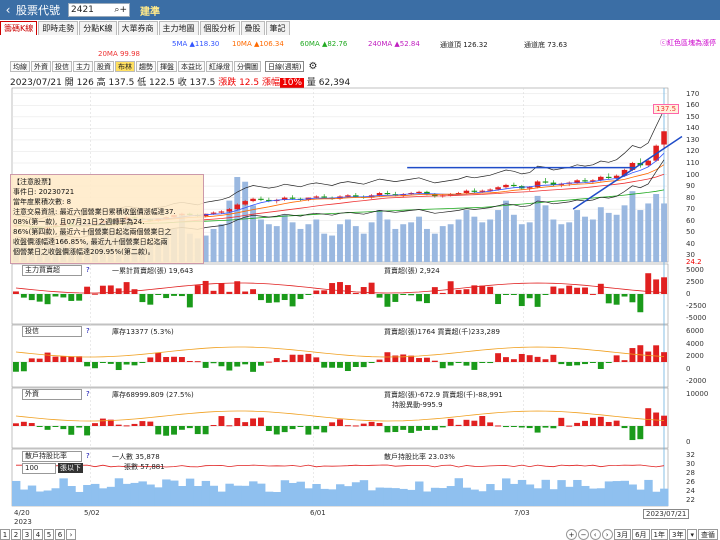 The width and height of the screenshot is (720, 540). I want to click on panel2-select: 投信, so click(52, 331).